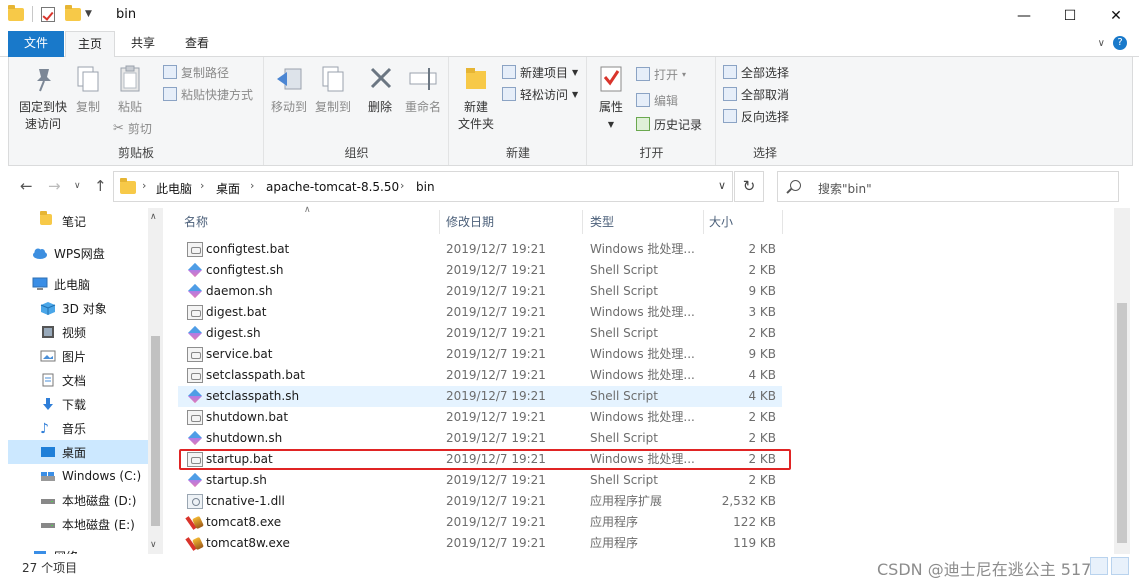  Describe the element at coordinates (100, 186) in the screenshot. I see `up-arrow-icon: ↑` at that location.